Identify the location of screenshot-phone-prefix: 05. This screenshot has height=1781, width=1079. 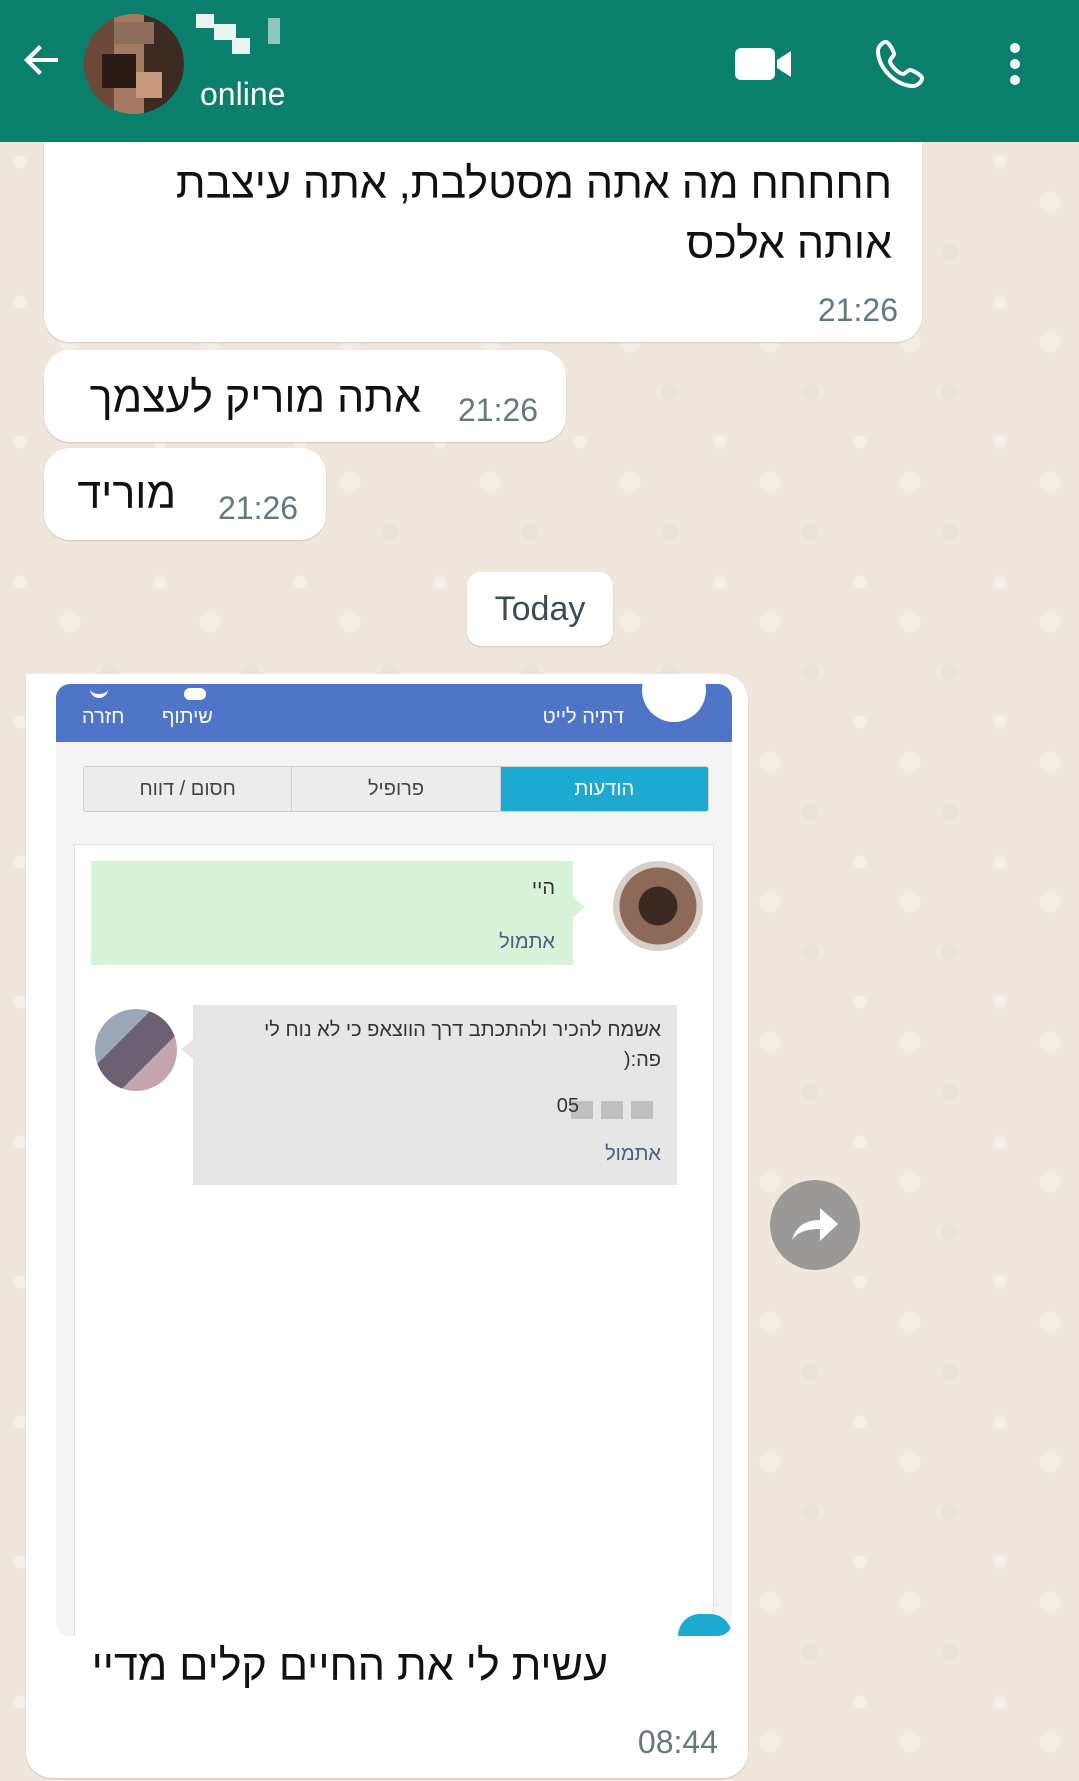
(567, 1106).